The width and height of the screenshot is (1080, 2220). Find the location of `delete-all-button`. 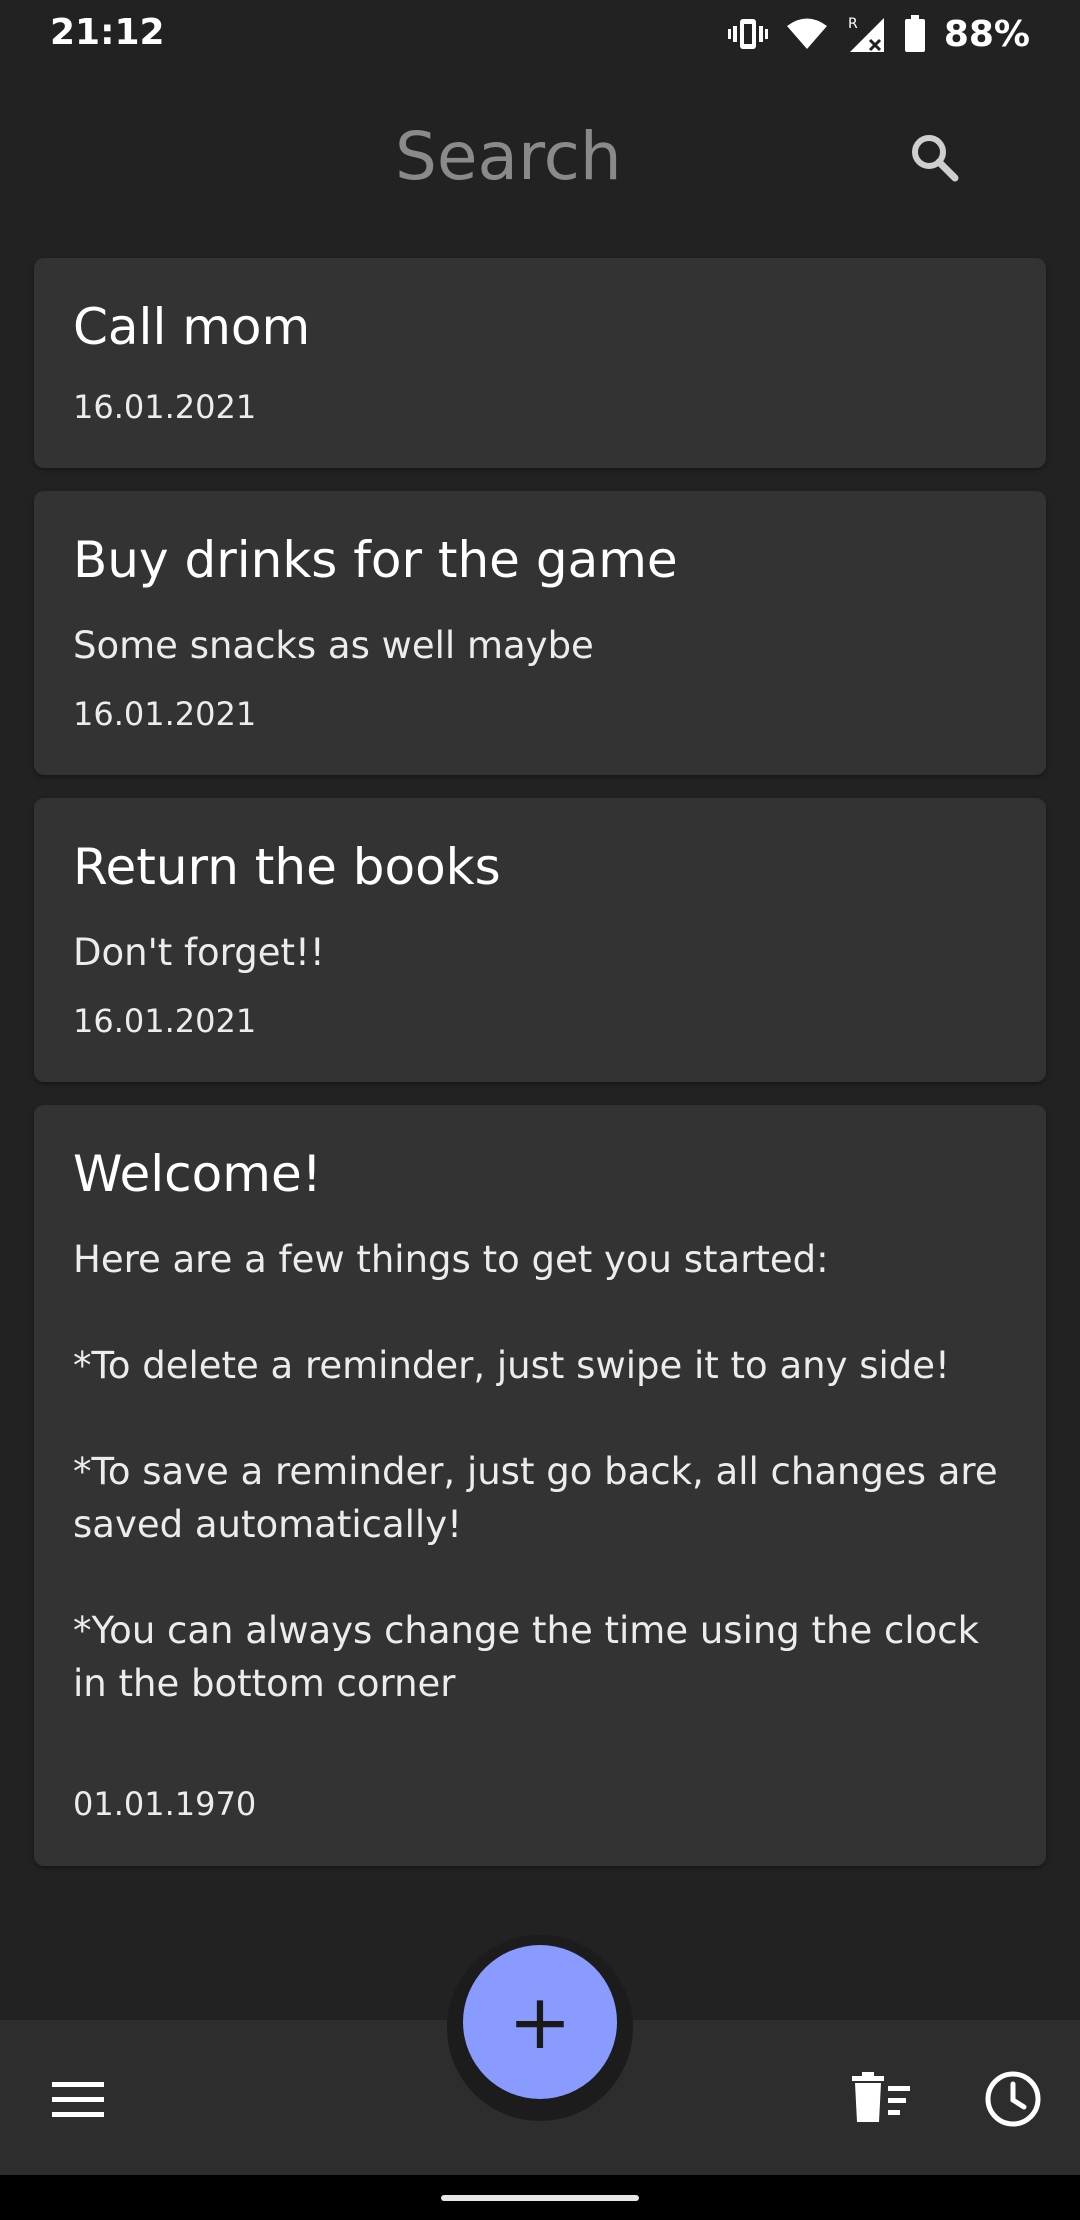

delete-all-button is located at coordinates (881, 2098).